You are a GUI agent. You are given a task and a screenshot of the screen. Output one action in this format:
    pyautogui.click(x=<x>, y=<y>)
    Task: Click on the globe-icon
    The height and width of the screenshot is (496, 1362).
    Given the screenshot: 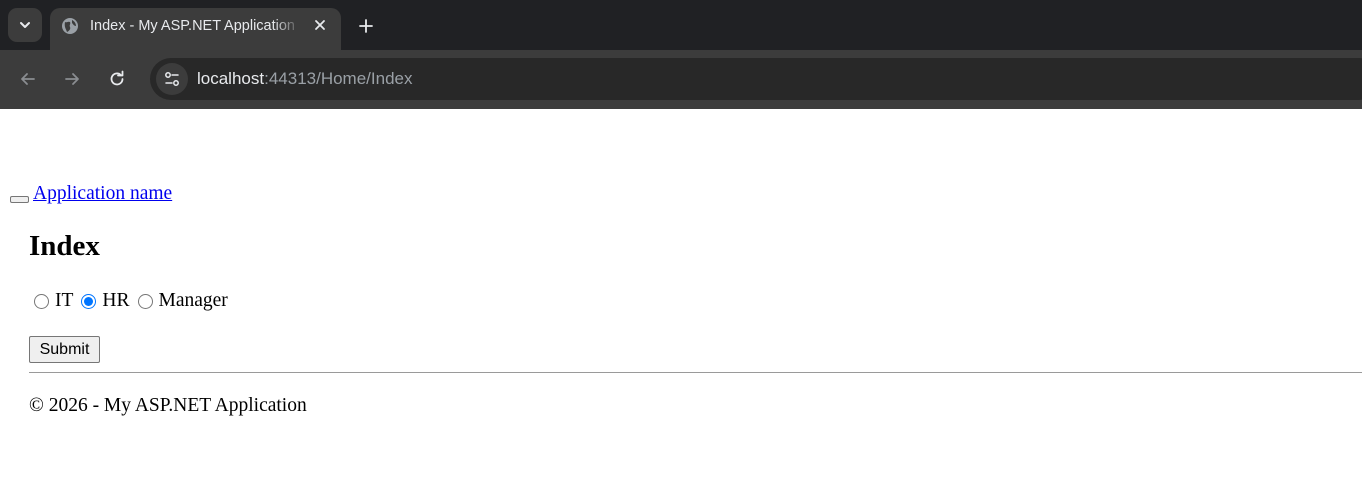 What is the action you would take?
    pyautogui.click(x=70, y=26)
    